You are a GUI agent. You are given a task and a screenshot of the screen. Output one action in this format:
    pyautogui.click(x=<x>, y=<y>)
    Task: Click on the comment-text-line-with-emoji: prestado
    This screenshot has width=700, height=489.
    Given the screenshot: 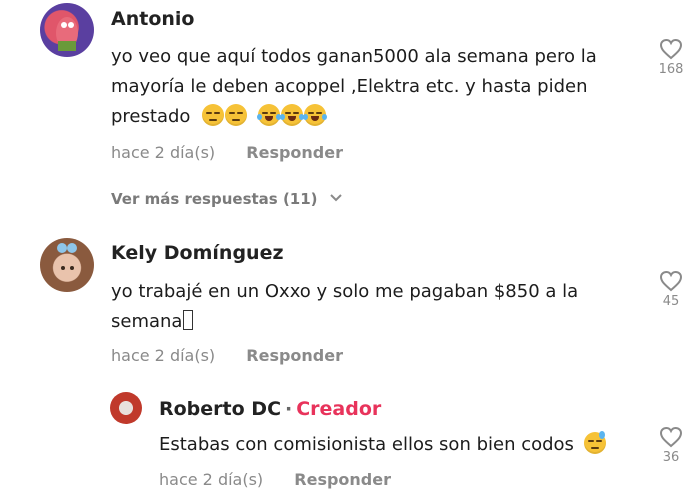 What is the action you would take?
    pyautogui.click(x=219, y=117)
    